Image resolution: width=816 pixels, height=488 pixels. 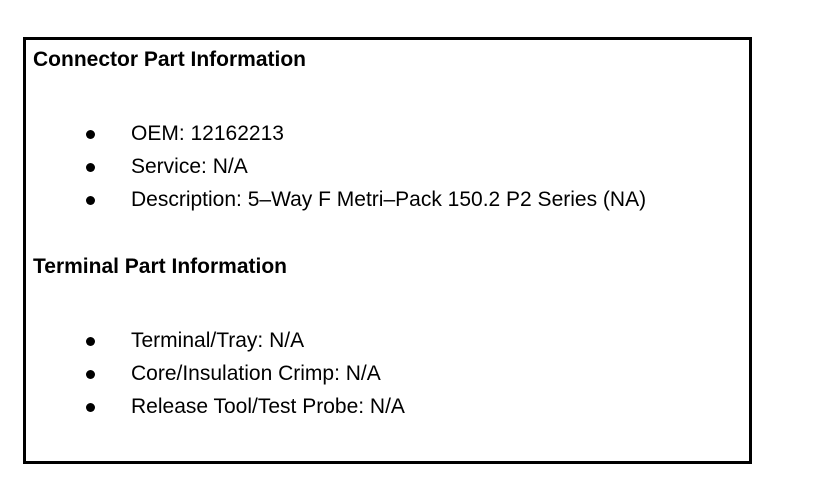 I want to click on connector-part-info-heading: Connector Part Information, so click(x=170, y=59).